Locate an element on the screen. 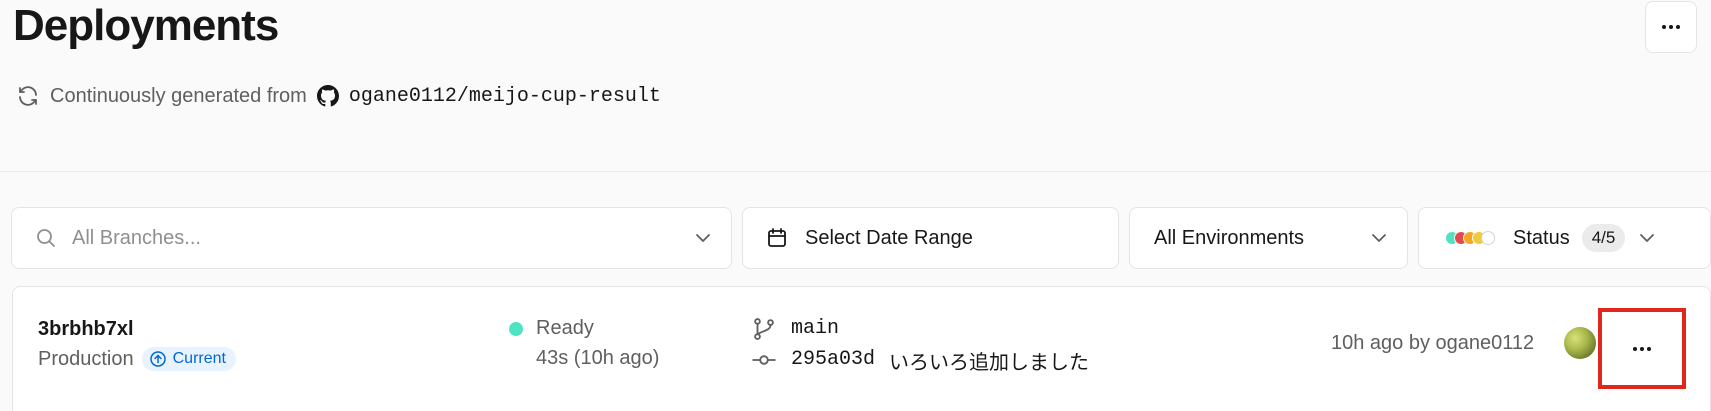  commit-hash-link: 295a03d is located at coordinates (833, 359).